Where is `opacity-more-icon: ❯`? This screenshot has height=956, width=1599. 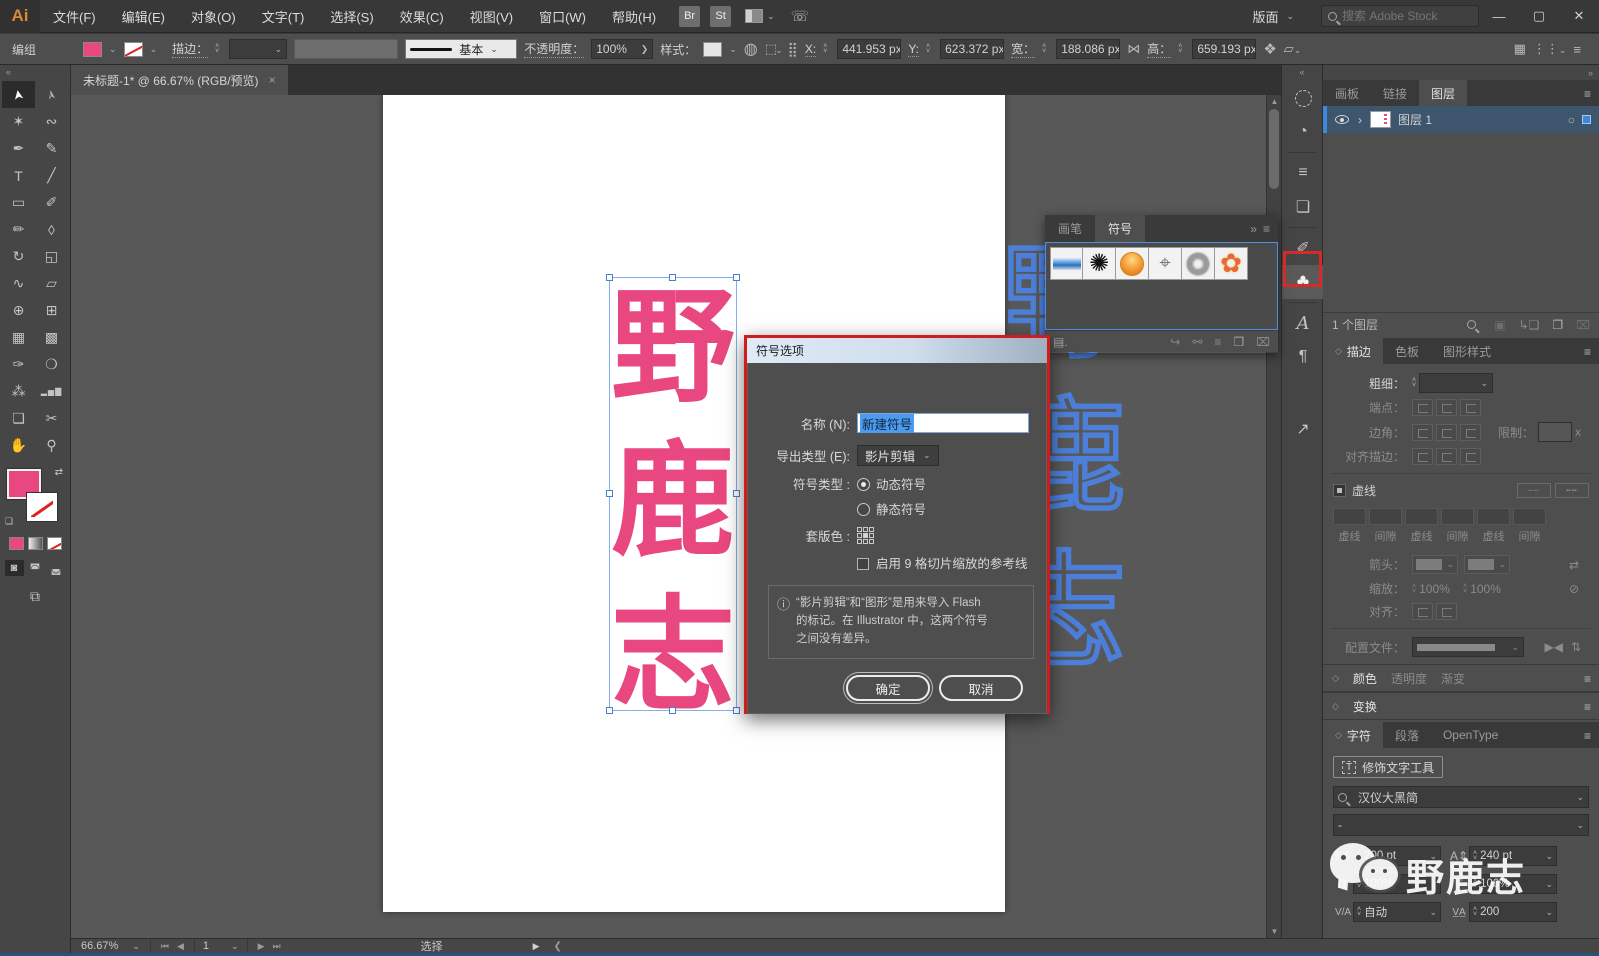
opacity-more-icon: ❯ is located at coordinates (645, 49).